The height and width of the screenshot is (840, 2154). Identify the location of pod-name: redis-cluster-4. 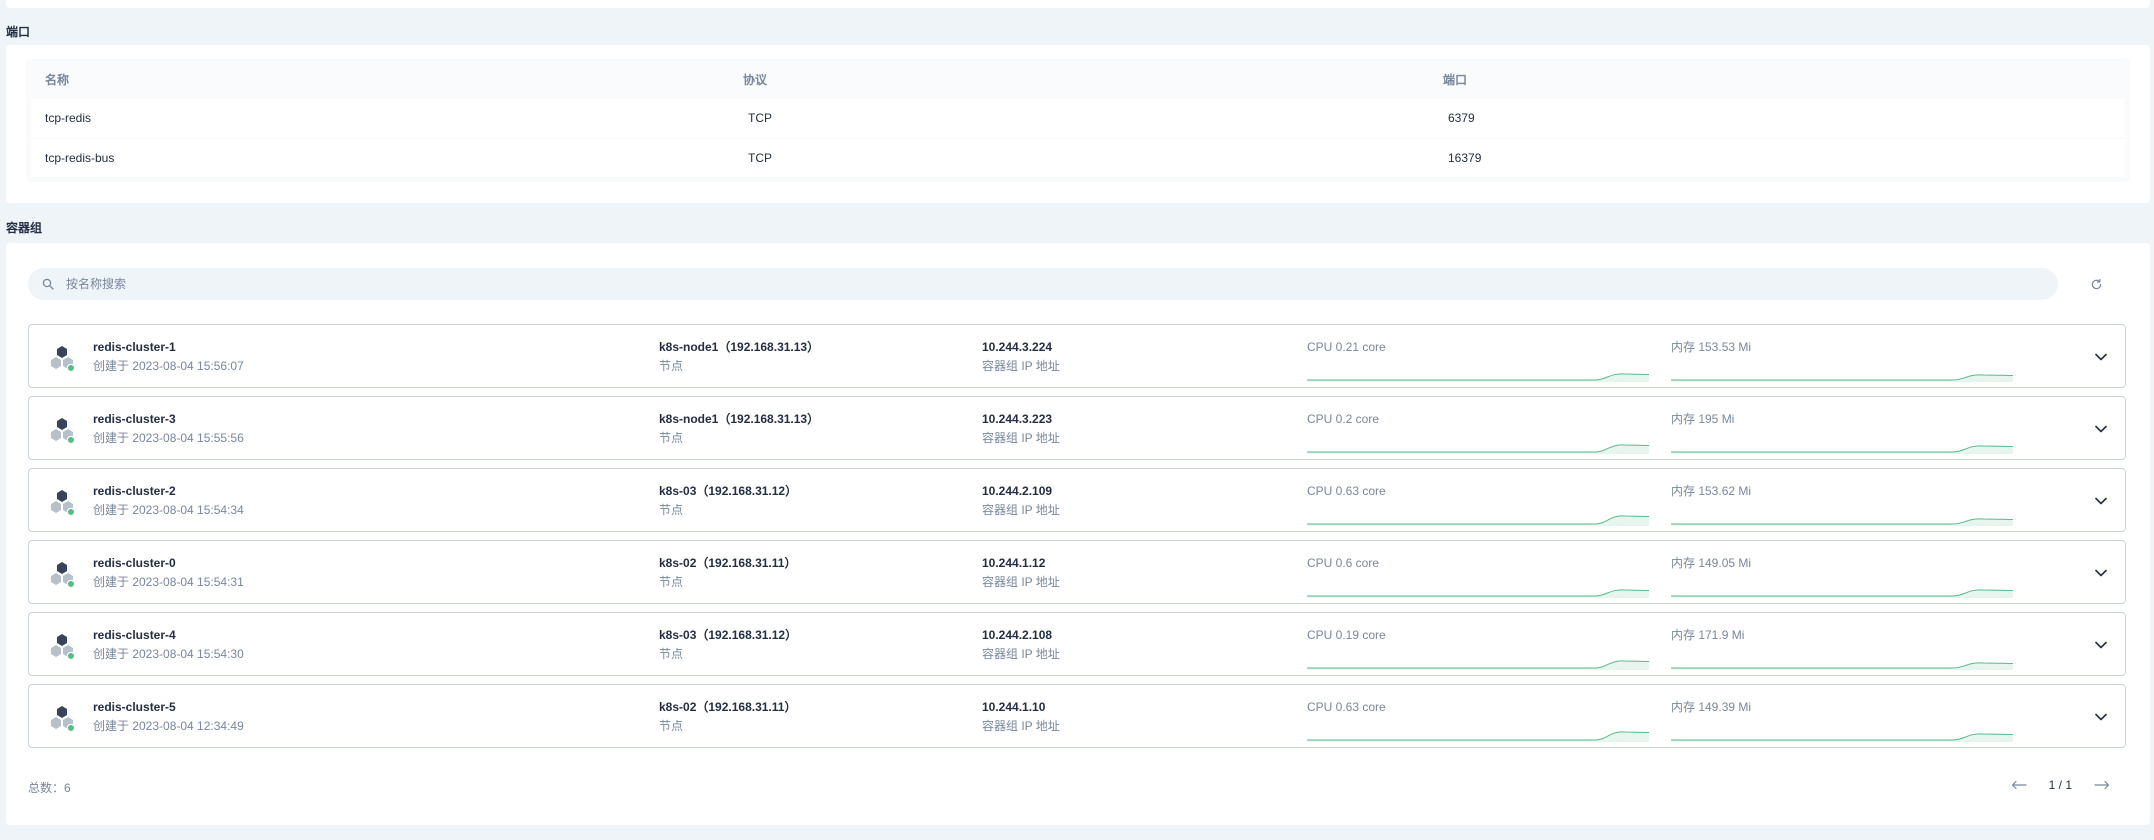
(168, 635).